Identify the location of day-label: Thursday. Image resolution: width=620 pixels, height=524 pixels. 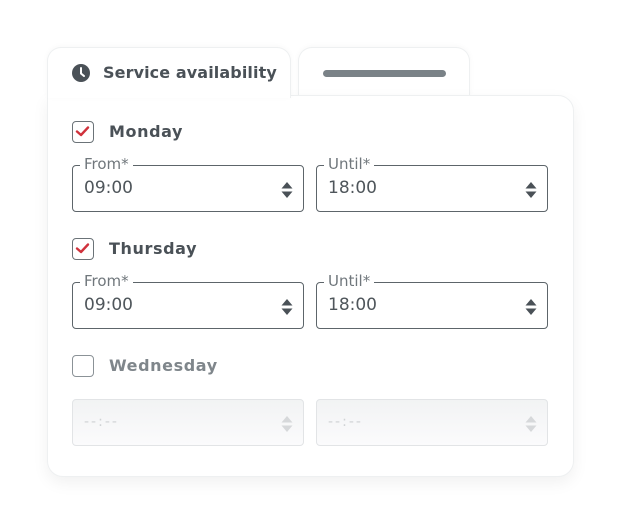
(153, 248).